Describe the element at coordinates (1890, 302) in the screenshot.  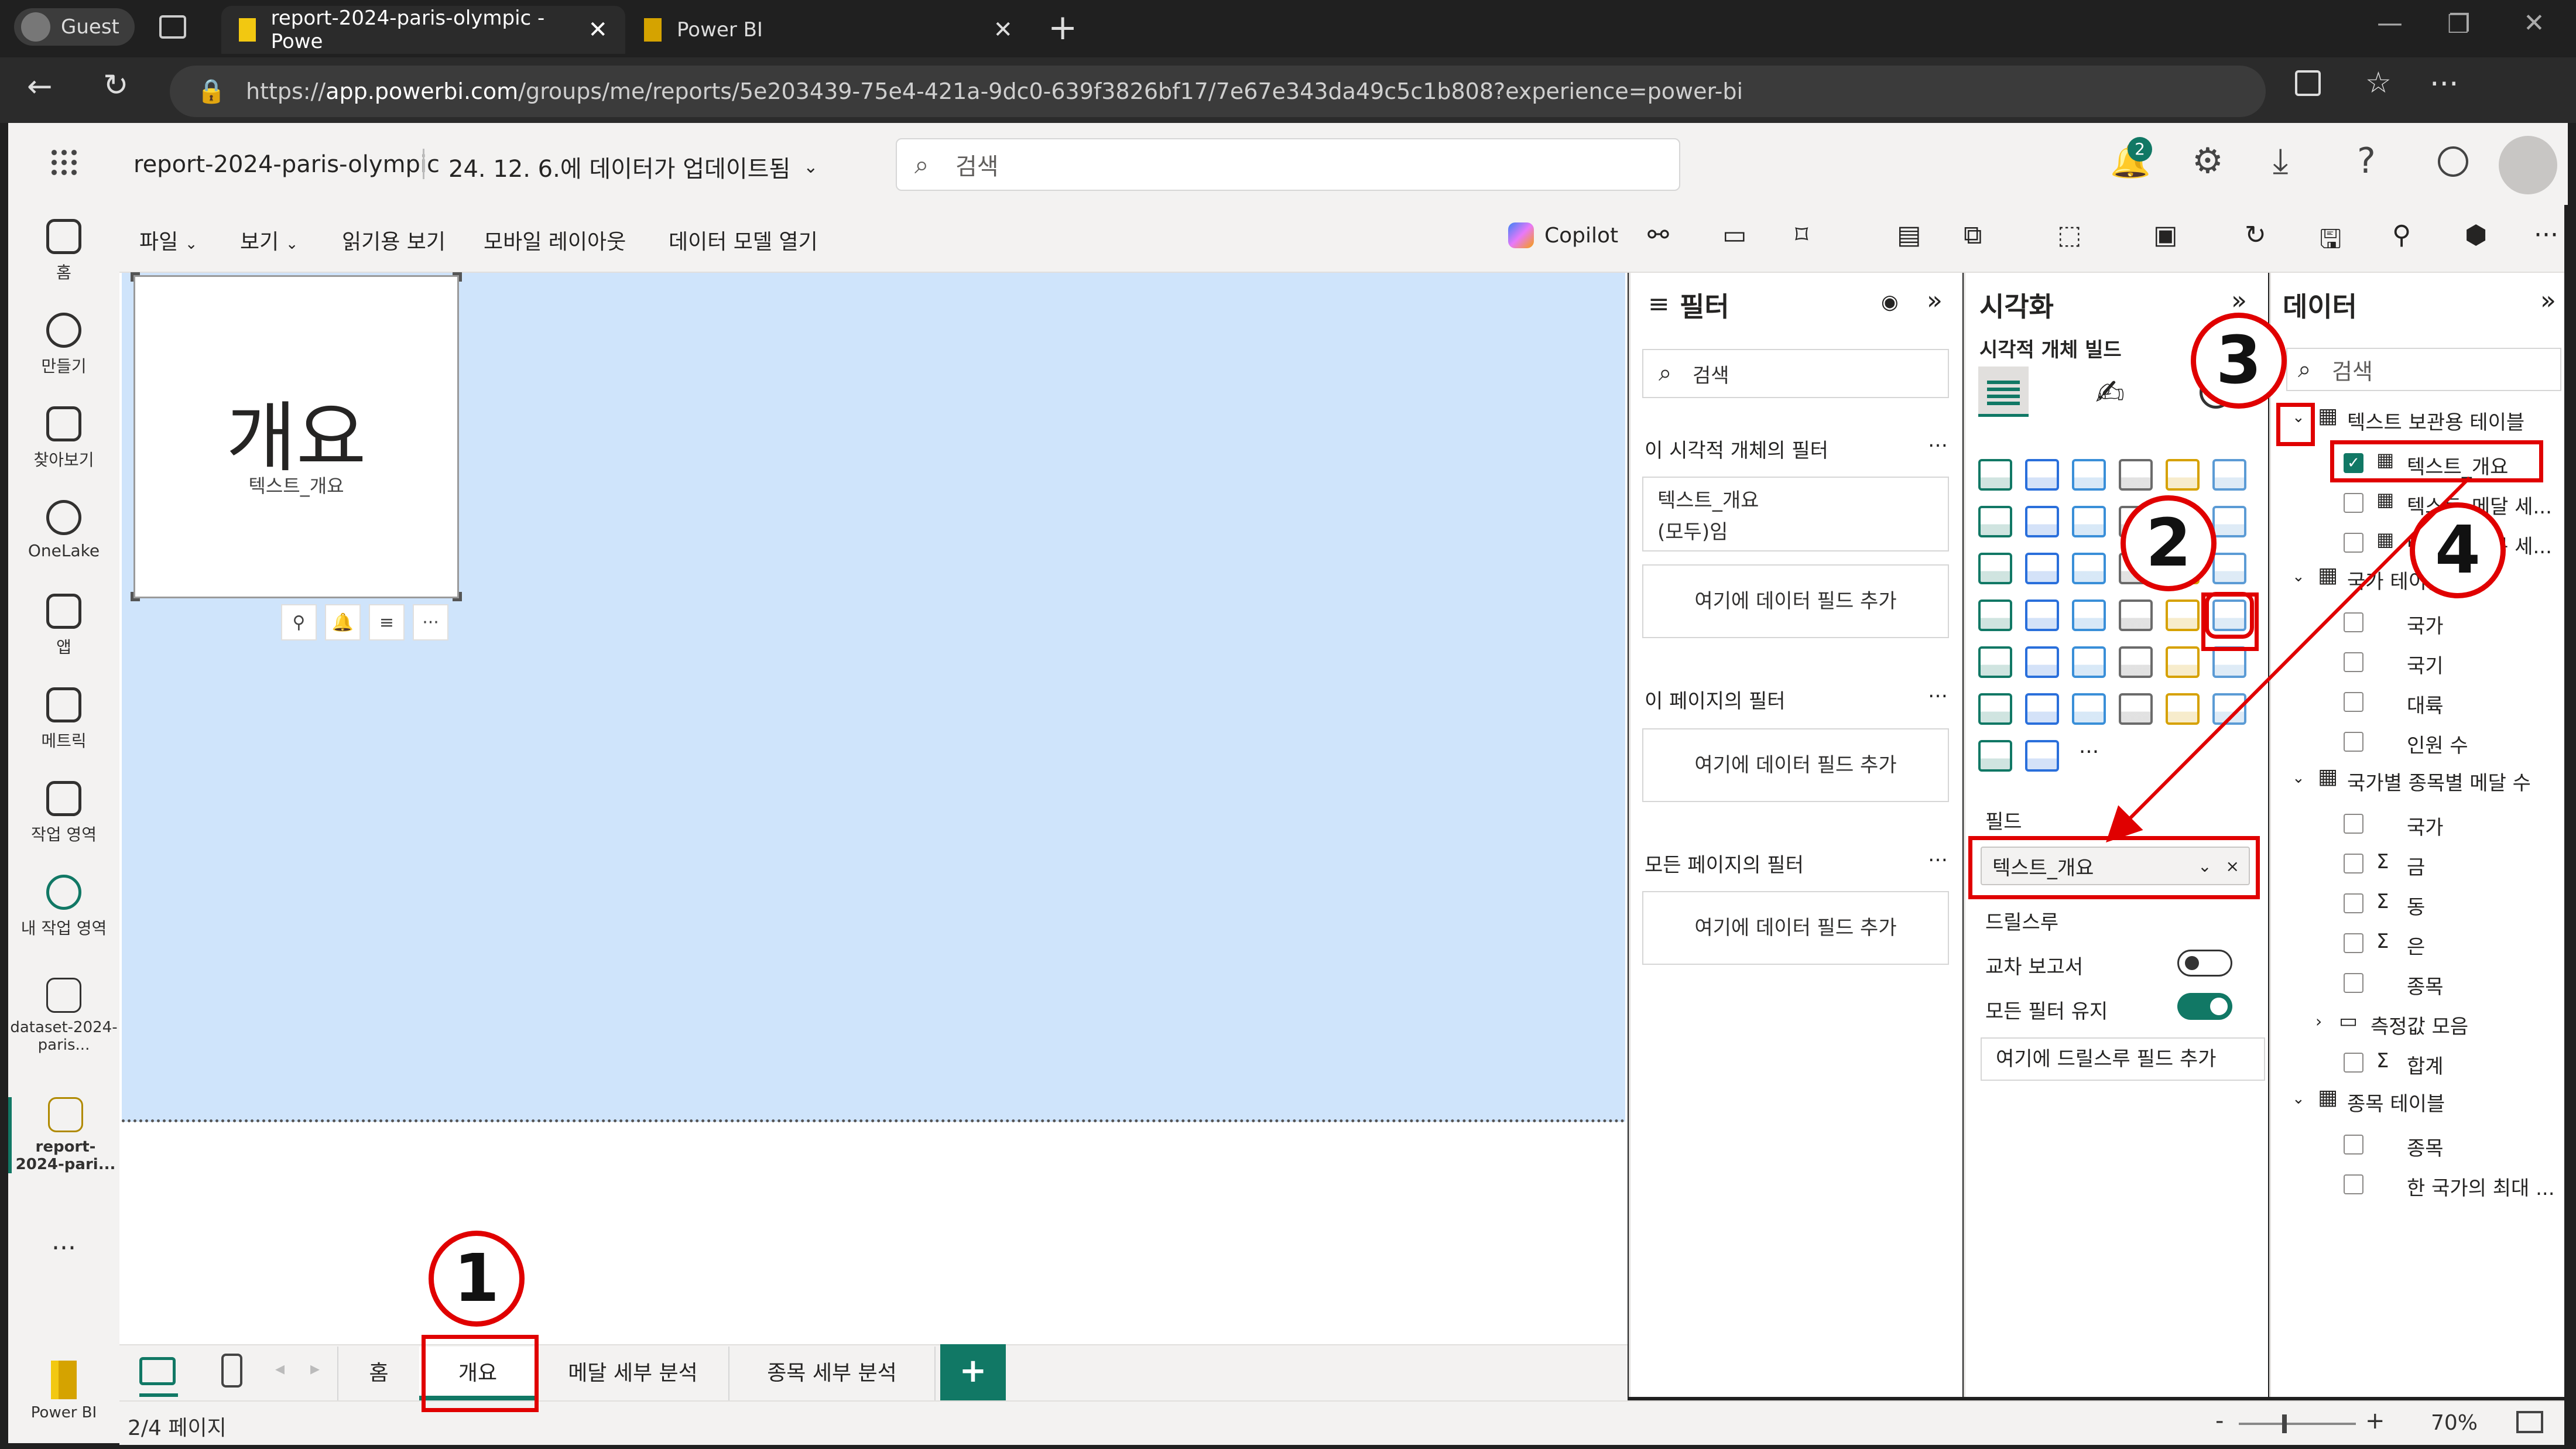
I see `eye-icon: ◉` at that location.